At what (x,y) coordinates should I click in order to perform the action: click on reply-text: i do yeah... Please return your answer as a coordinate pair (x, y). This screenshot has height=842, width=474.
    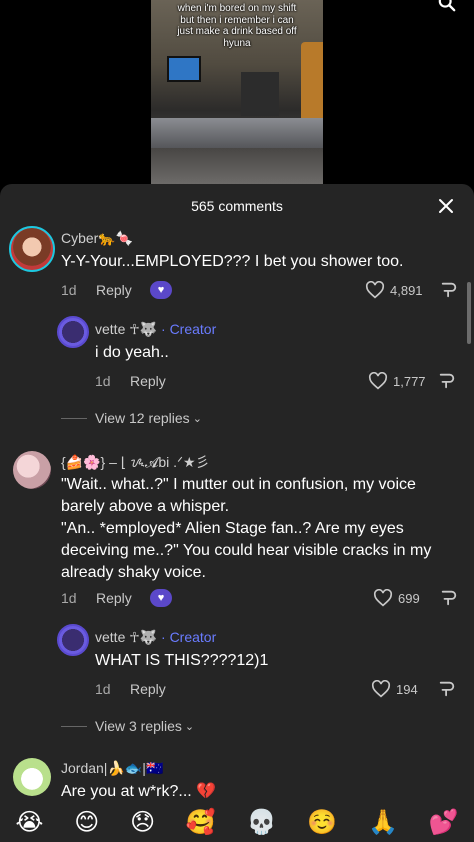
    Looking at the image, I should click on (132, 352).